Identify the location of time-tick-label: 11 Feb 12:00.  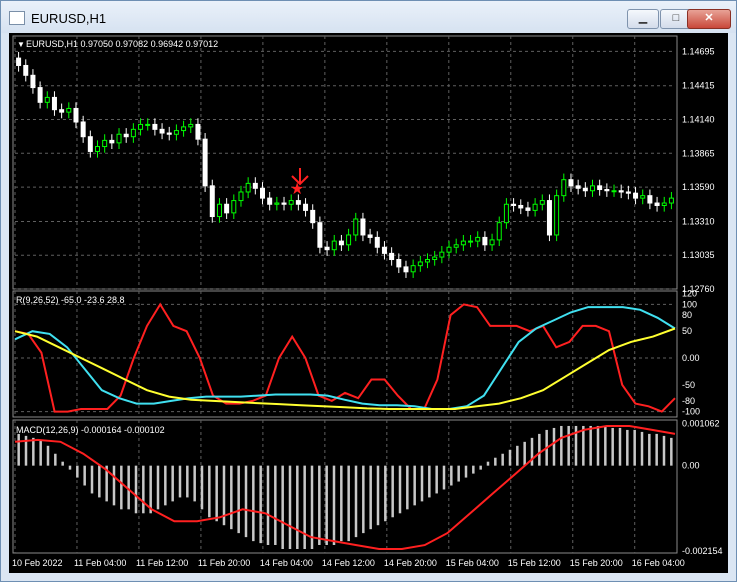
(162, 563).